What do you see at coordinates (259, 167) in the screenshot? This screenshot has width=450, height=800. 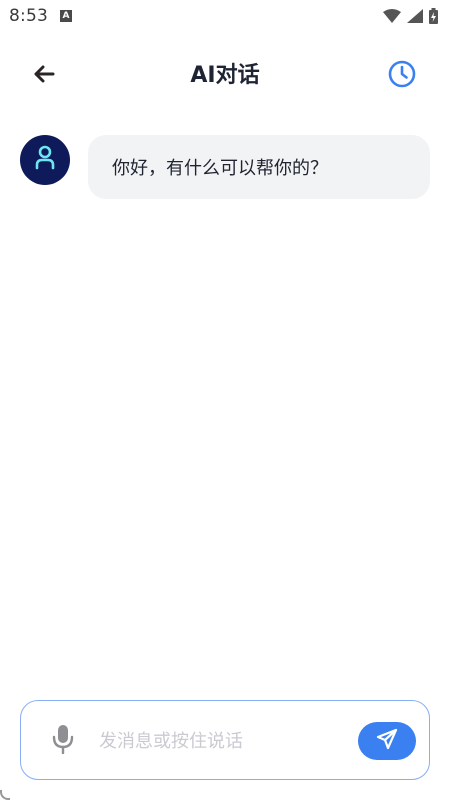 I see `message-bubble: 你好，有什么可以帮你的？` at bounding box center [259, 167].